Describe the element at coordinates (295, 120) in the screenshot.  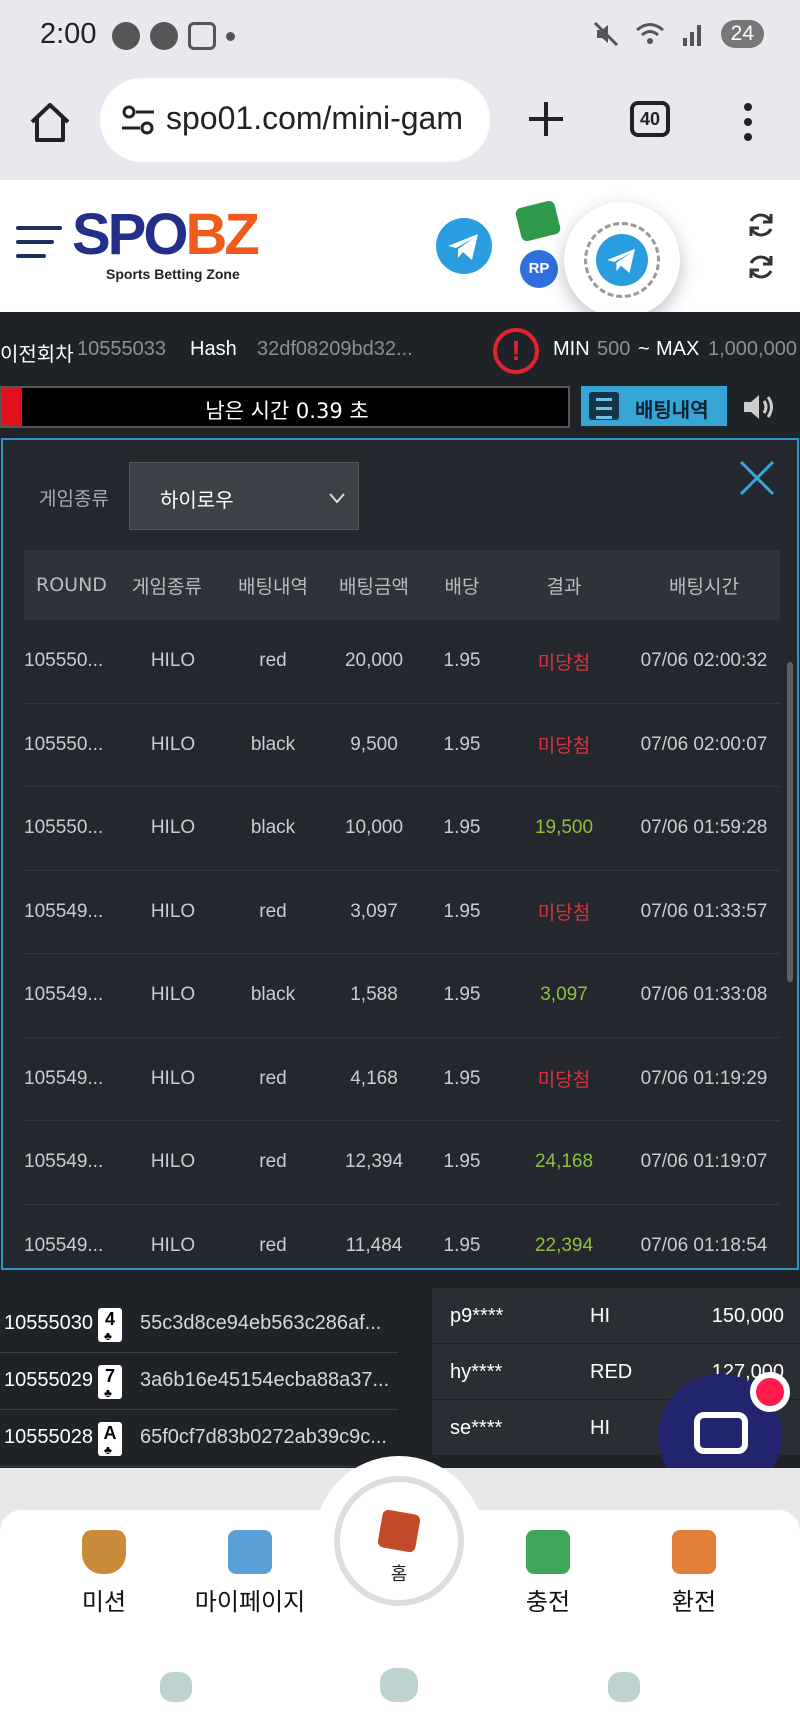
I see `address-bar: spo01.com/mini-gam` at that location.